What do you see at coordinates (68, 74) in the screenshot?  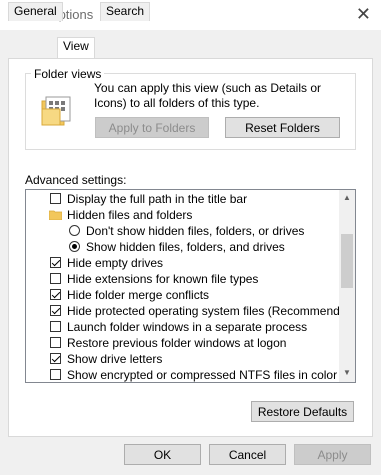 I see `folder-views-label: Folder views` at bounding box center [68, 74].